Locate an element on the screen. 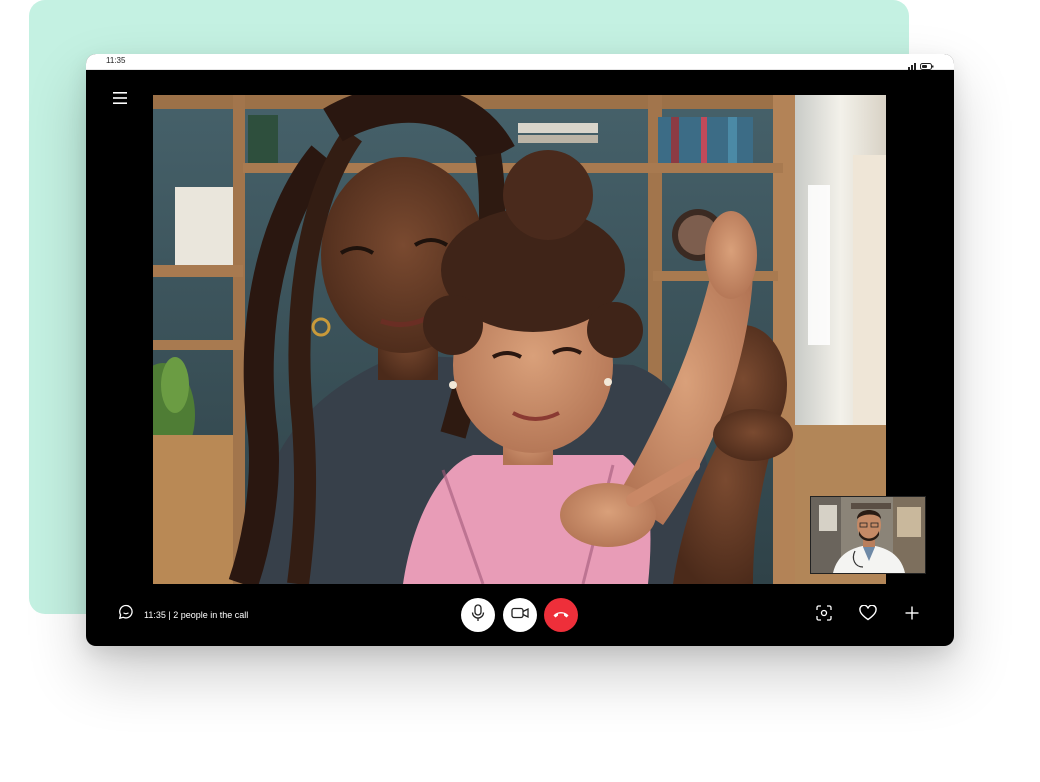 The height and width of the screenshot is (782, 1040). screenshot-capture-icon is located at coordinates (824, 615).